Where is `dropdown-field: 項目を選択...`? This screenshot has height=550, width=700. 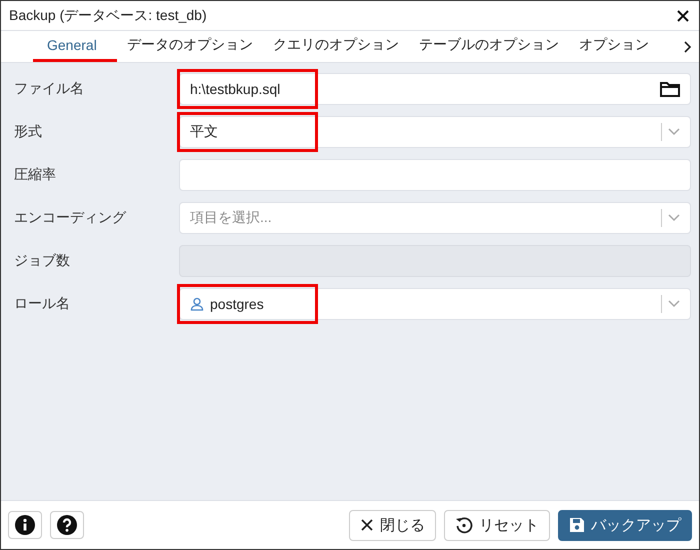
dropdown-field: 項目を選択... is located at coordinates (435, 218).